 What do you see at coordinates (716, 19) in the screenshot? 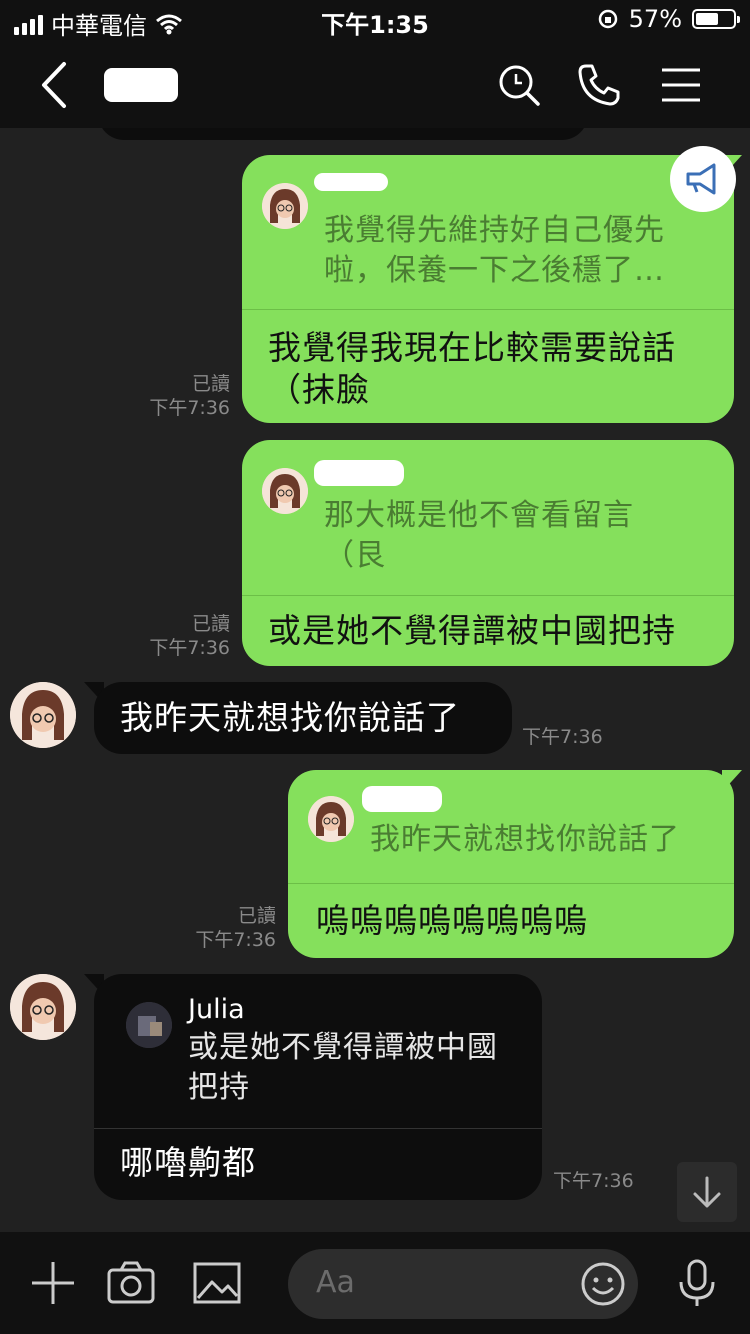
I see `battery-icon` at bounding box center [716, 19].